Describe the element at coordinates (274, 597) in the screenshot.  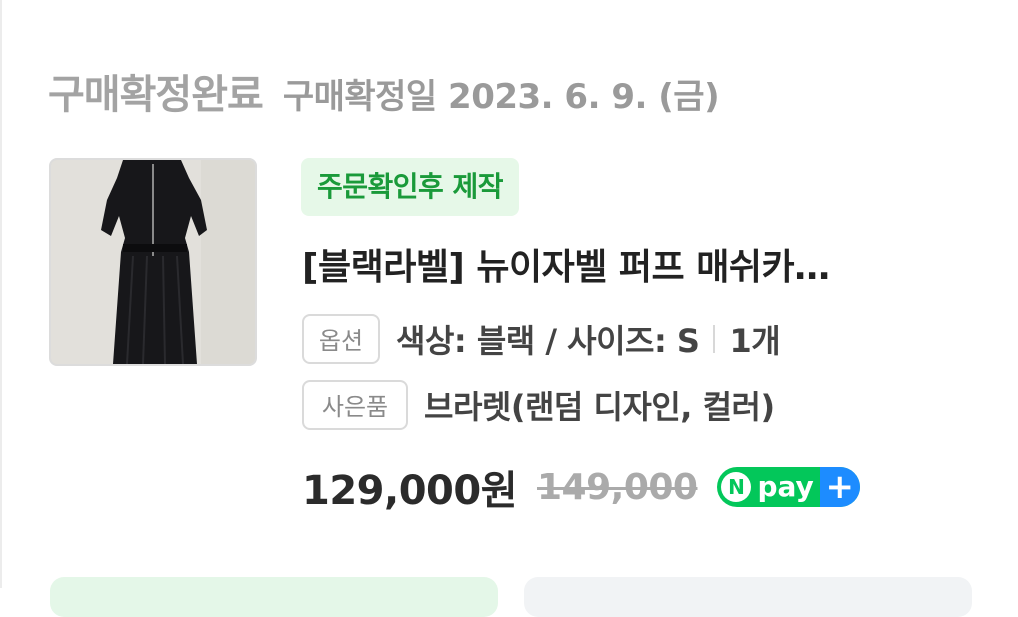
I see `action-button-left` at that location.